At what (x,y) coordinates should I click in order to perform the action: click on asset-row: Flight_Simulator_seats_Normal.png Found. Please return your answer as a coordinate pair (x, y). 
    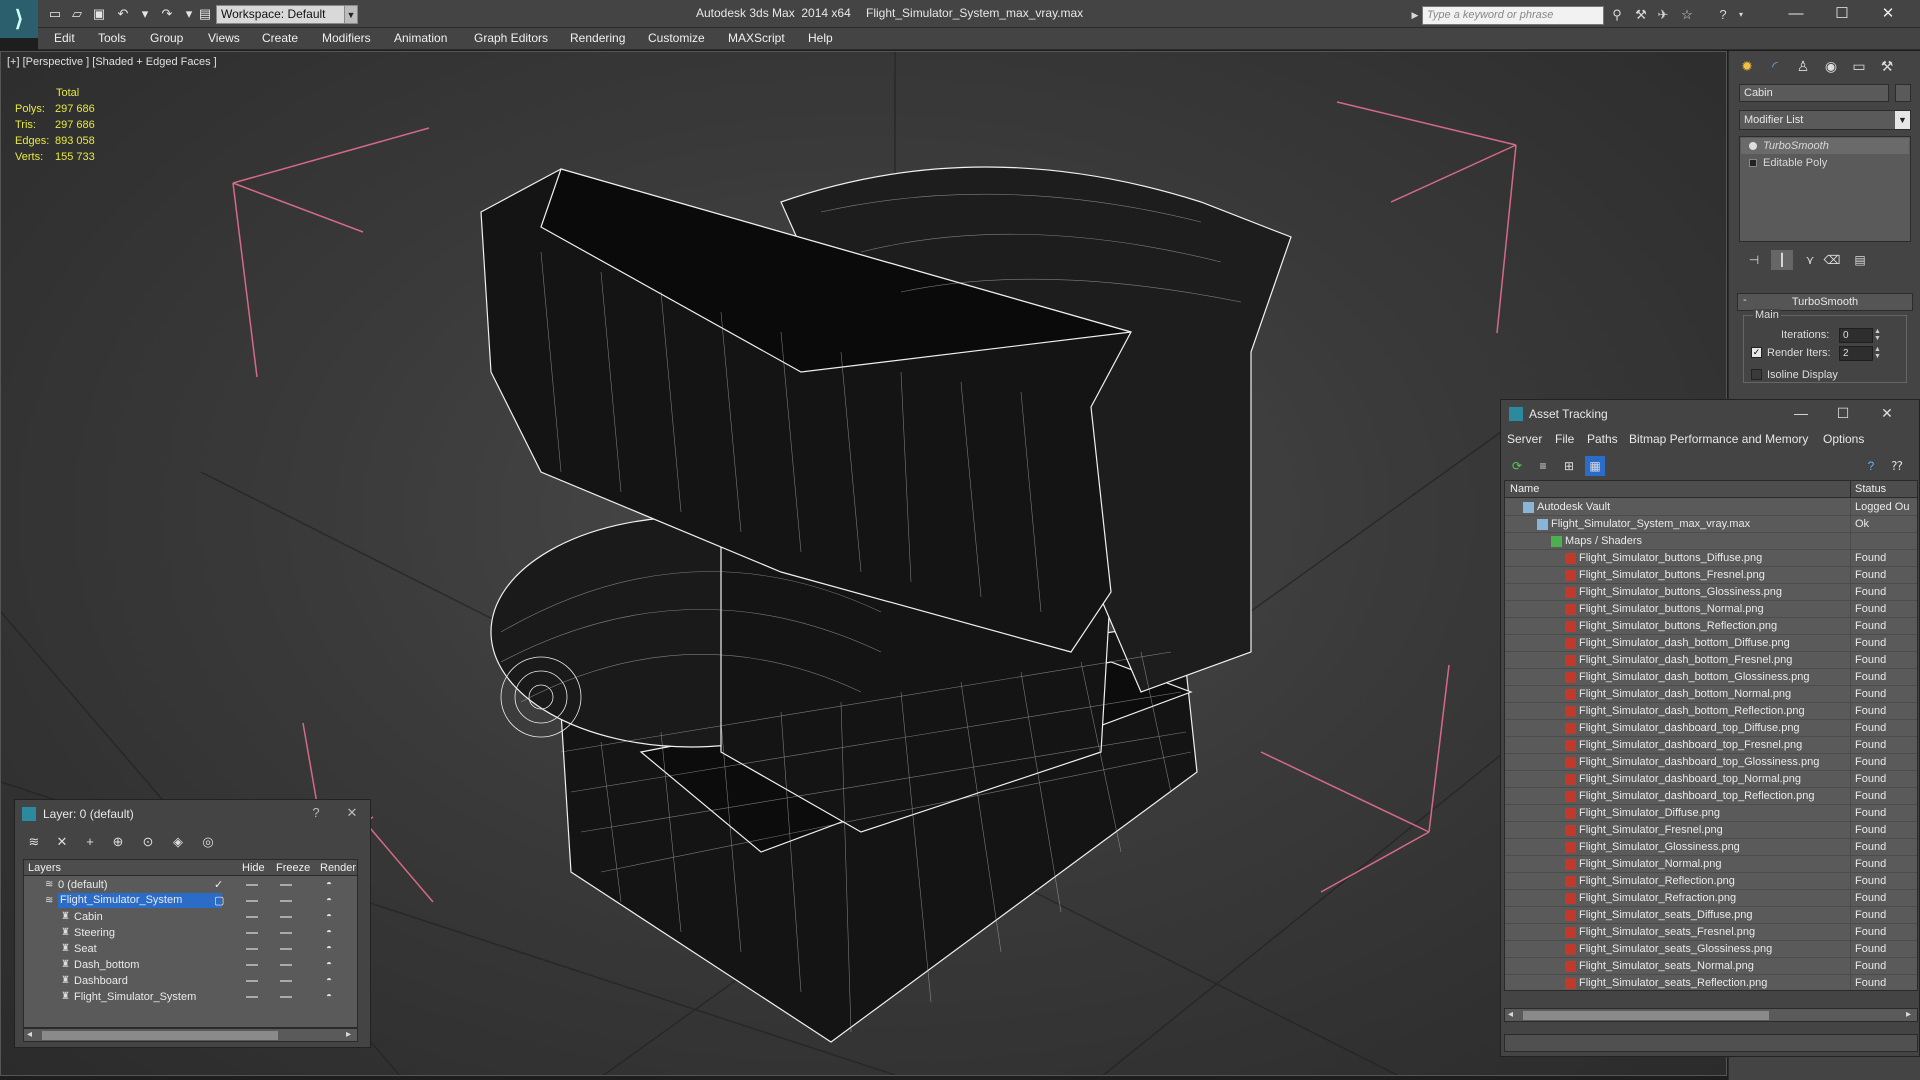
    Looking at the image, I should click on (1711, 966).